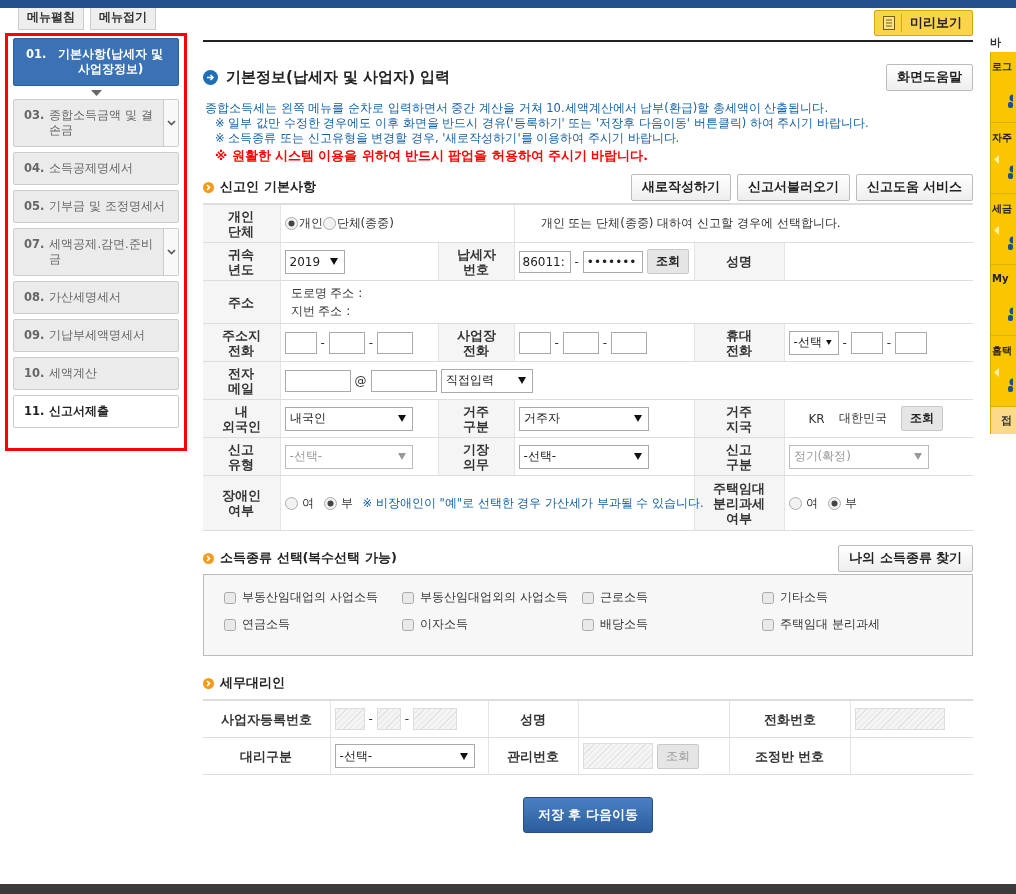  I want to click on radio-label: 단체(종중), so click(365, 223).